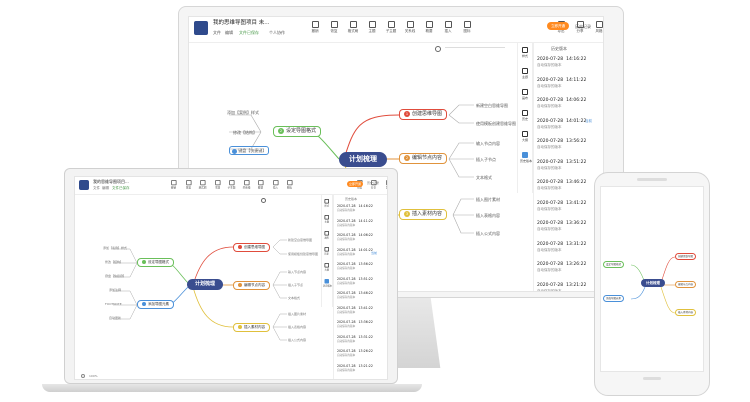  Describe the element at coordinates (576, 162) in the screenshot. I see `history-time: 13:51:22` at that location.